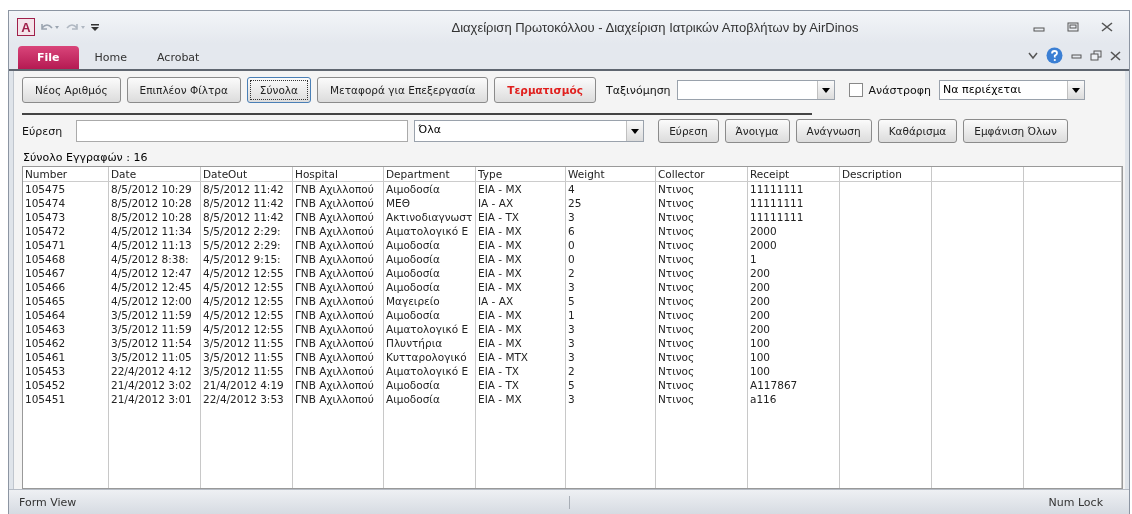  Describe the element at coordinates (571, 301) in the screenshot. I see `table-cell: 5` at that location.